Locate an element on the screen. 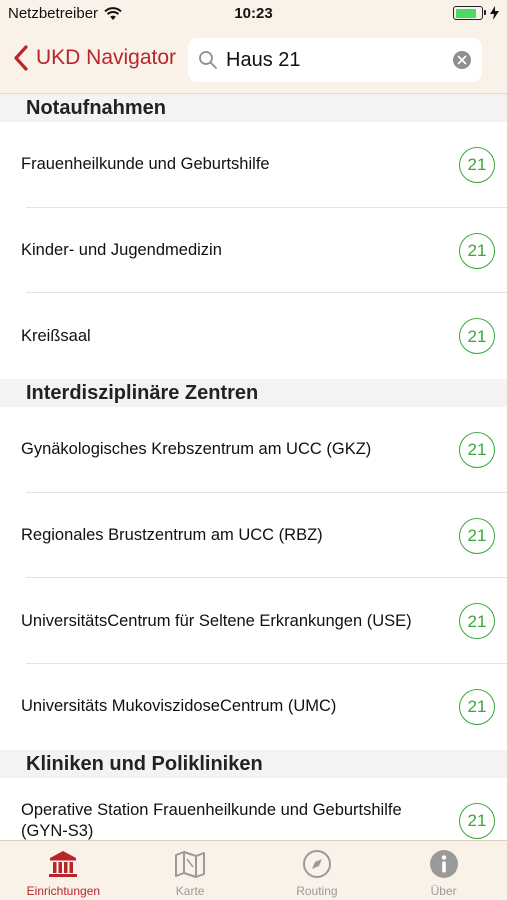 The height and width of the screenshot is (900, 507). tab-karte: Karte is located at coordinates (190, 870).